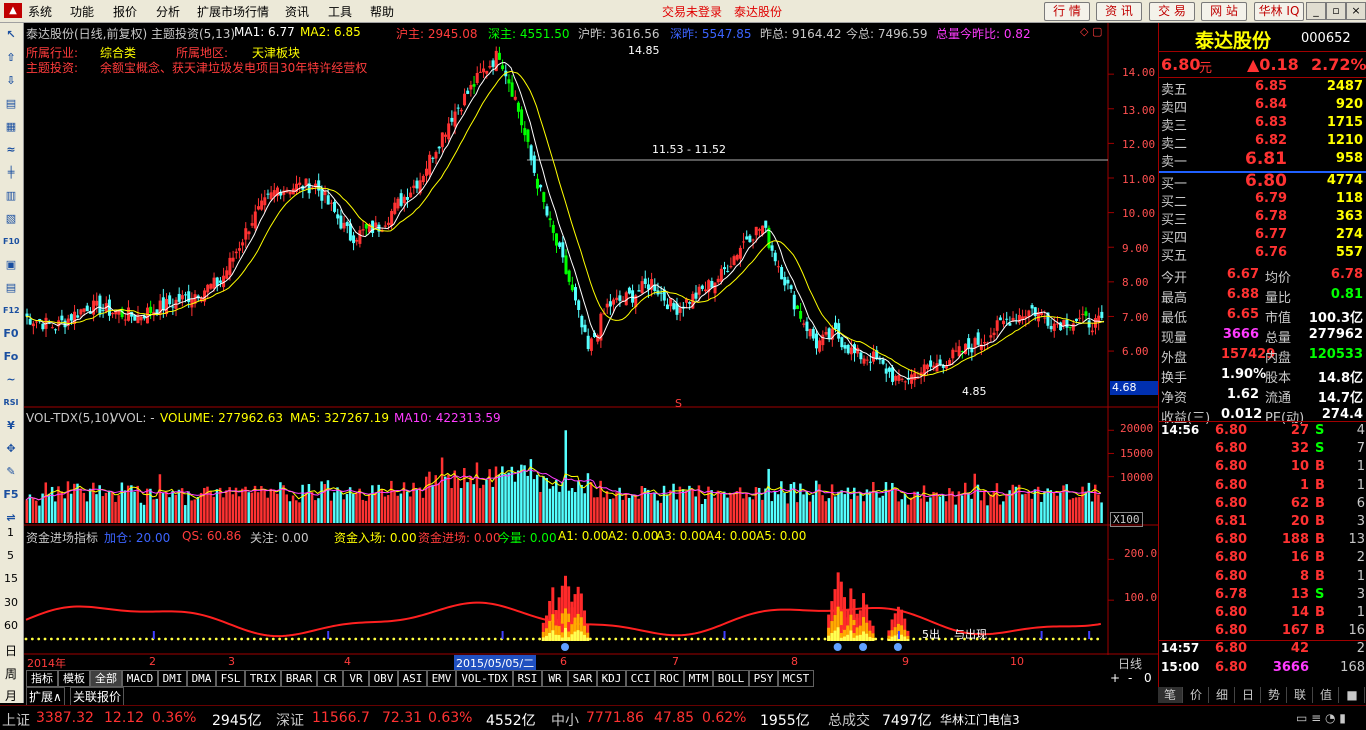 The image size is (1366, 730). I want to click on down-icon: ⇩, so click(11, 81).